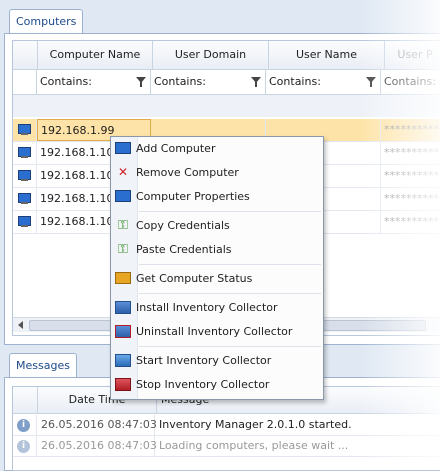 Image resolution: width=440 pixels, height=471 pixels. I want to click on menu-item-computer-properties: Computer Properties, so click(217, 197).